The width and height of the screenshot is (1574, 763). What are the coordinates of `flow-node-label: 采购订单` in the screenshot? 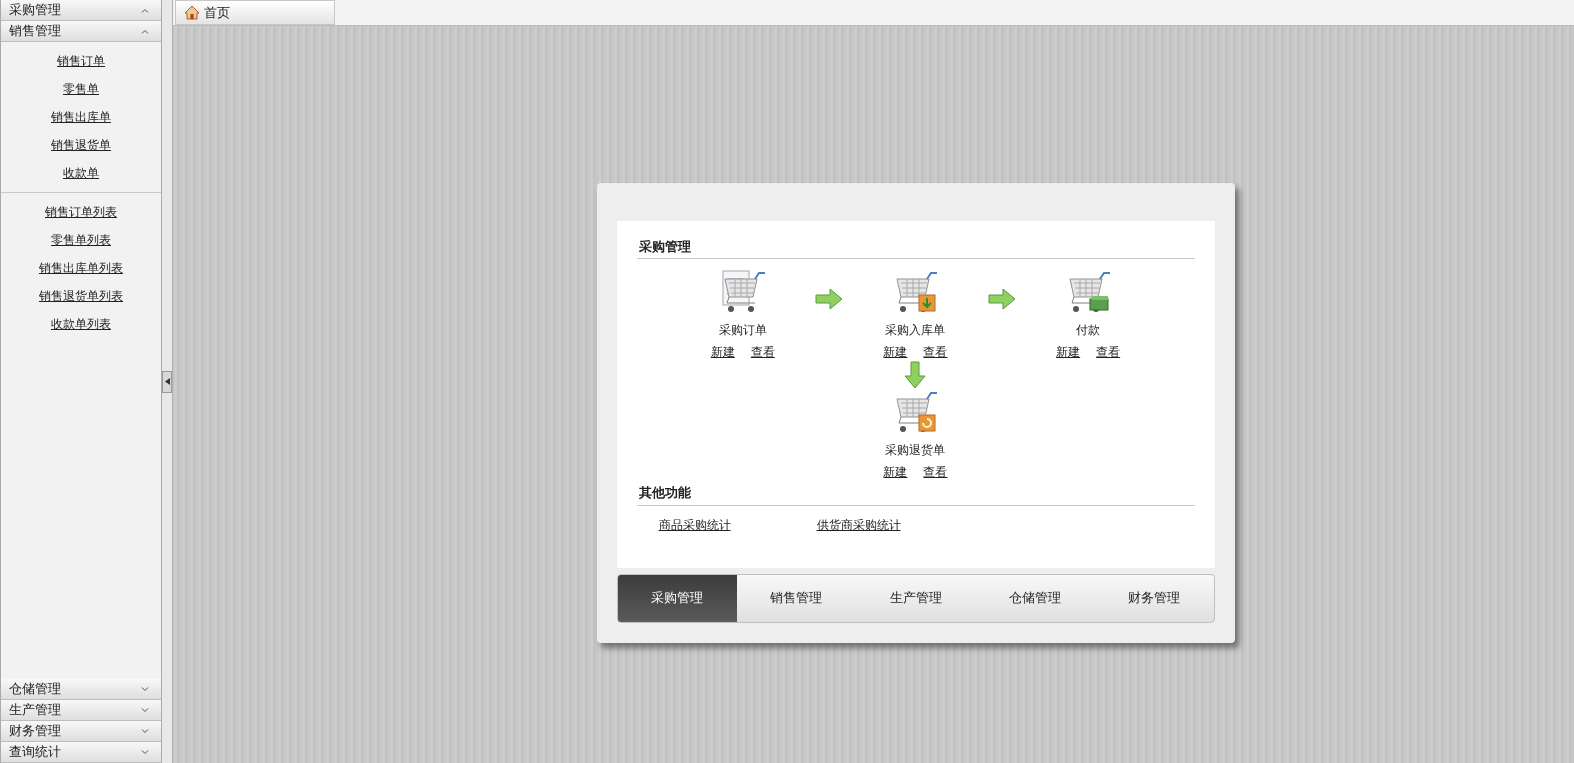 It's located at (742, 330).